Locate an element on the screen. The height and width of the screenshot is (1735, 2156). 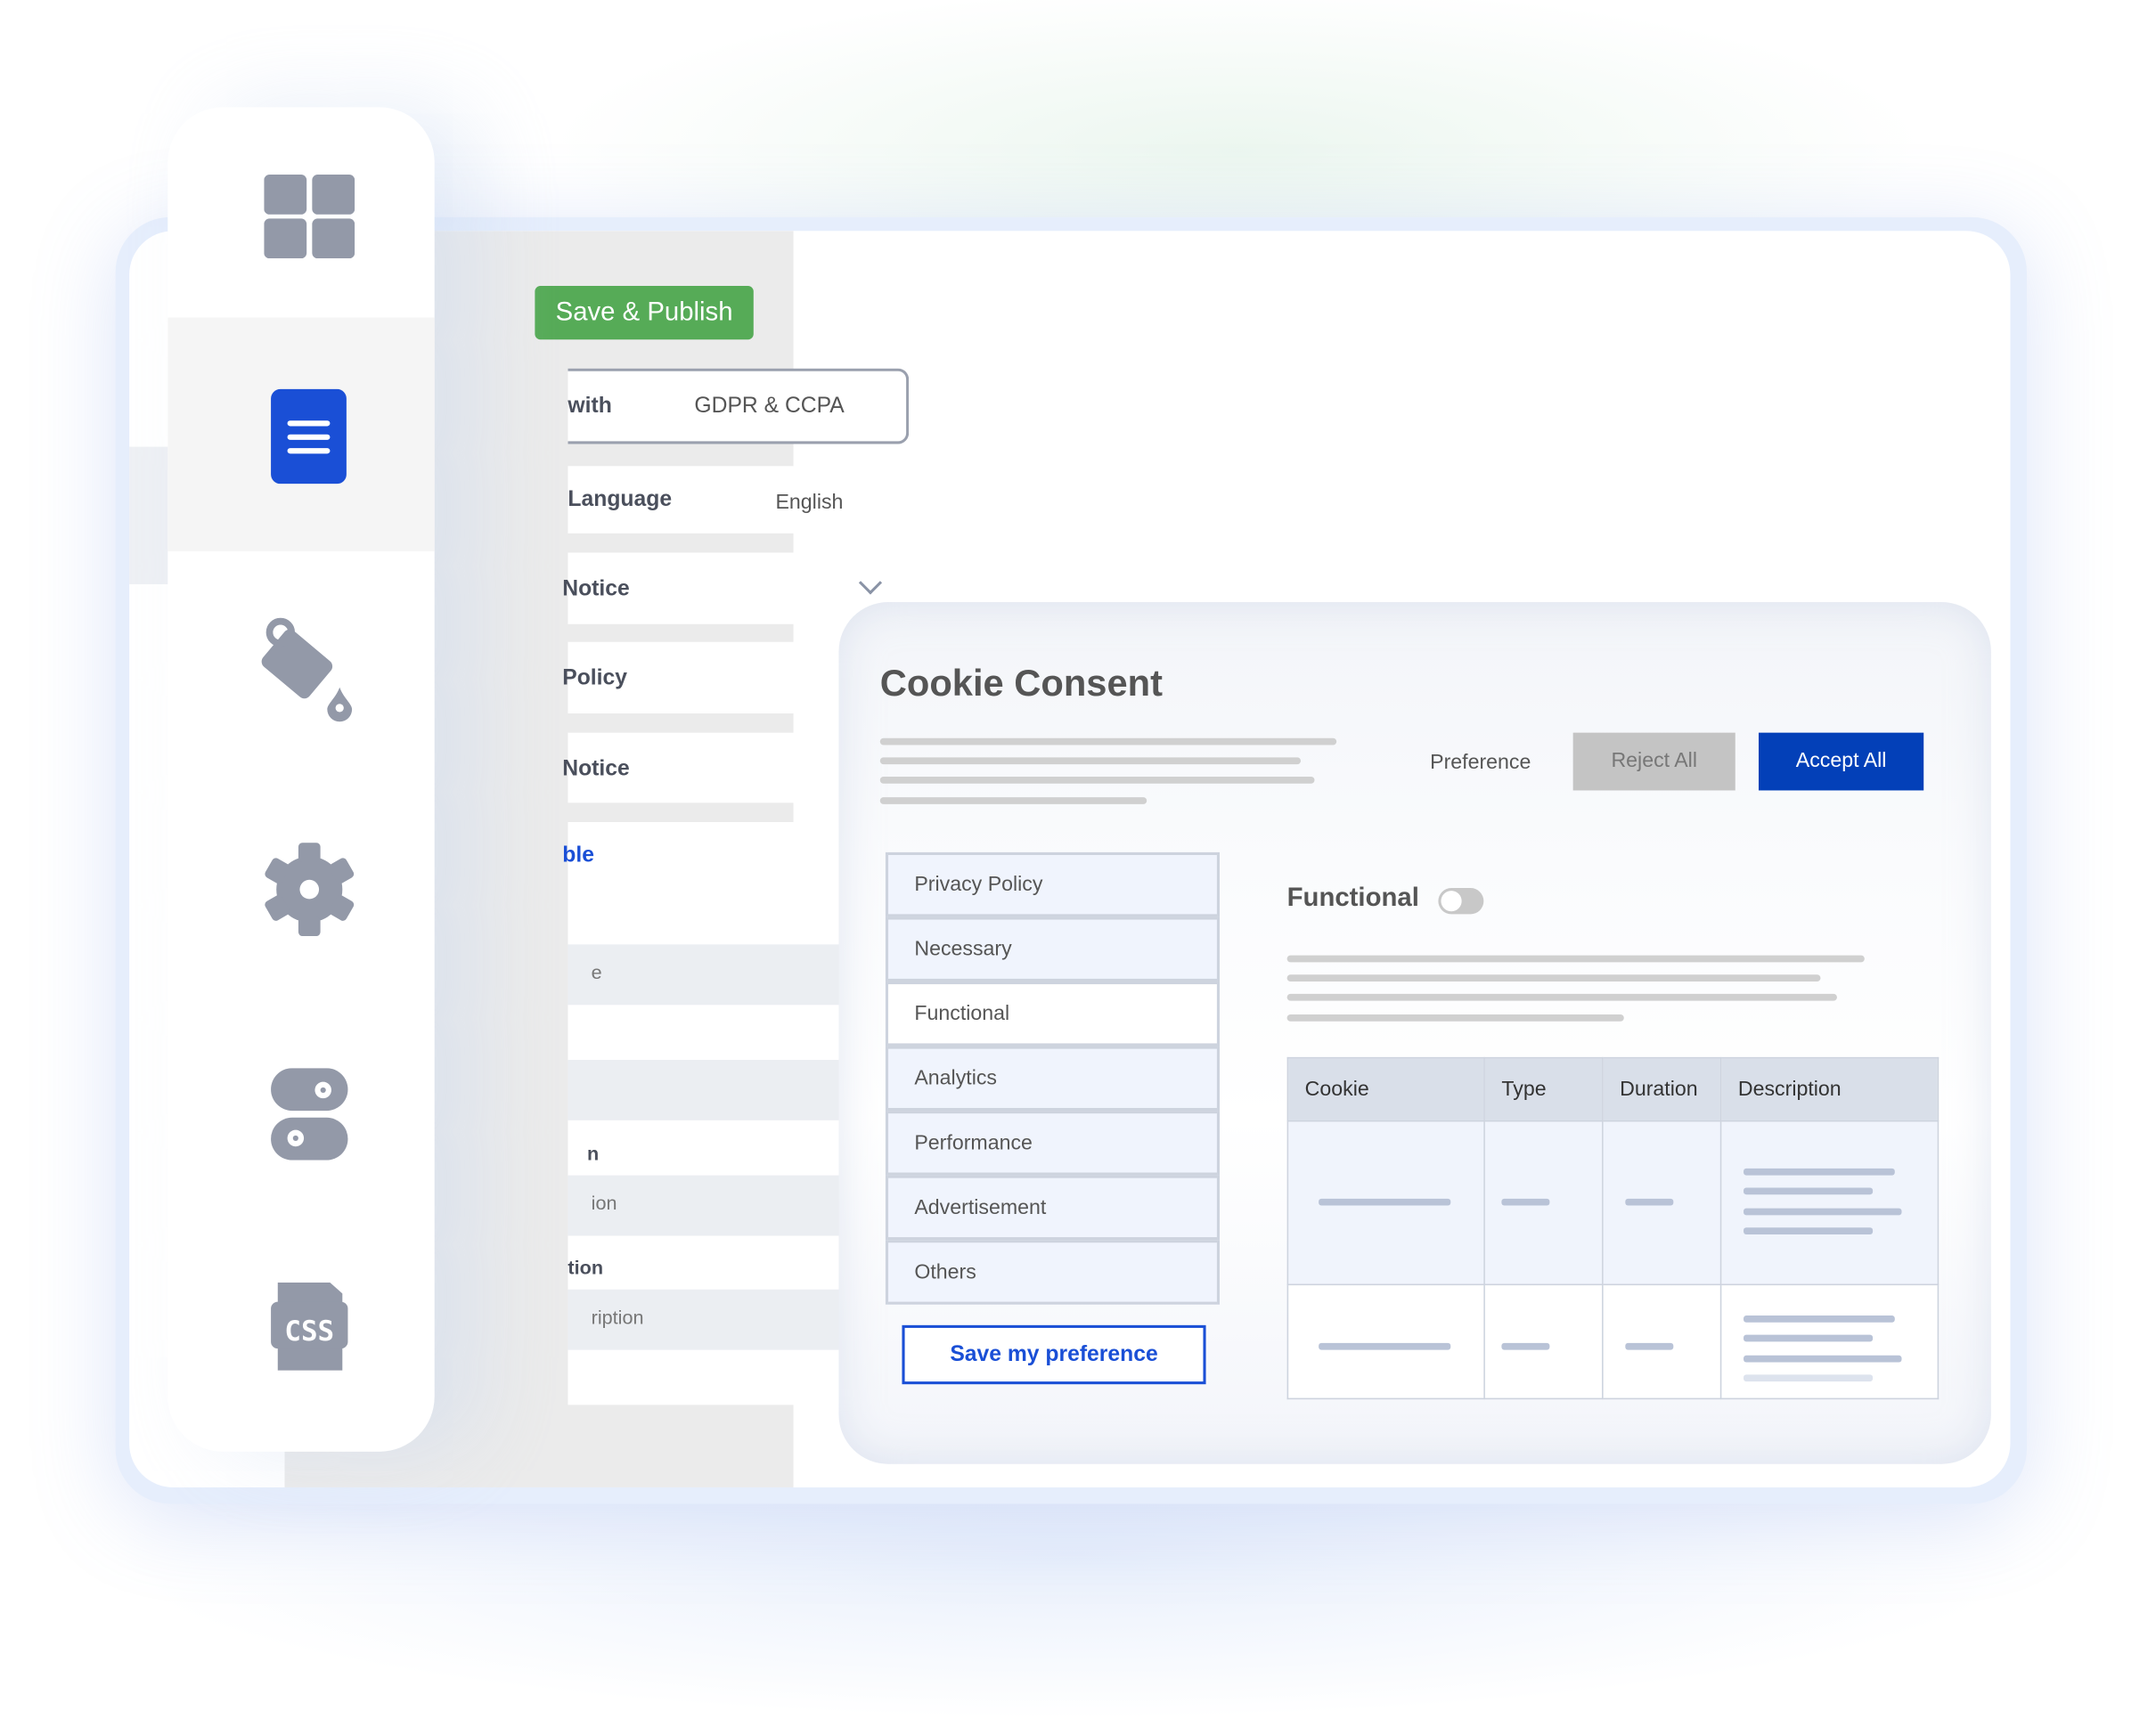
compliance-select: with GDPR & CCPA is located at coordinates (739, 406).